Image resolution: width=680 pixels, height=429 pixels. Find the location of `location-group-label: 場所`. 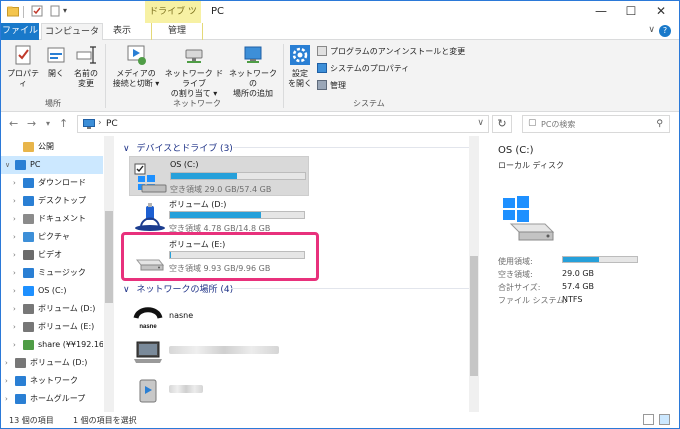

location-group-label: 場所 is located at coordinates (53, 103).